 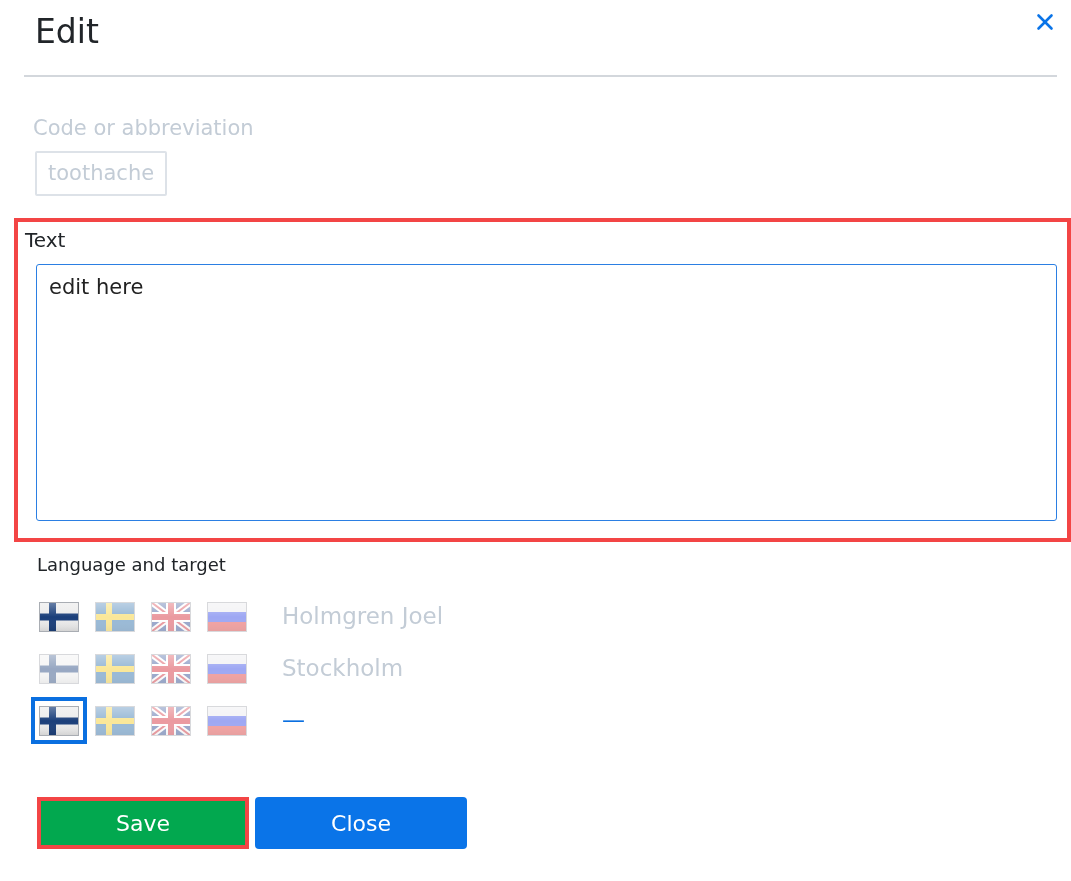 I want to click on dialog-title: Edit, so click(x=67, y=32).